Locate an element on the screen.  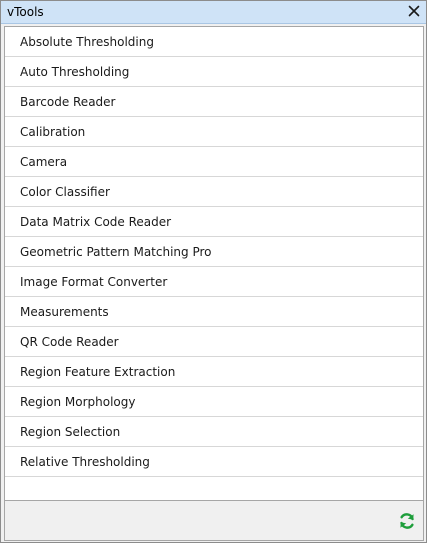
tool-item-label: Auto Thresholding is located at coordinates (75, 71).